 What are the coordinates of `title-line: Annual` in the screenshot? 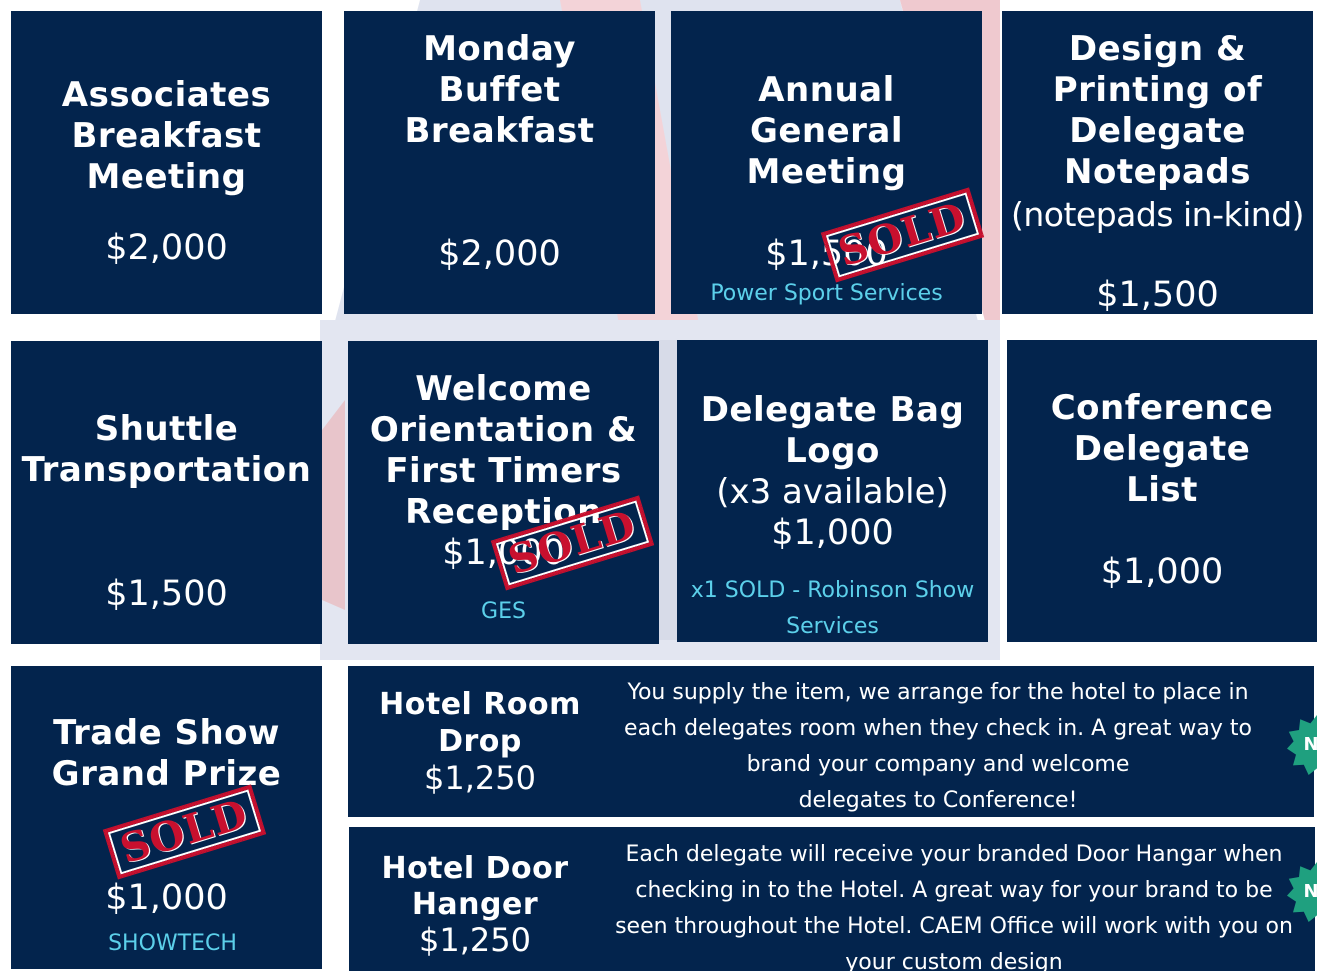 It's located at (826, 90).